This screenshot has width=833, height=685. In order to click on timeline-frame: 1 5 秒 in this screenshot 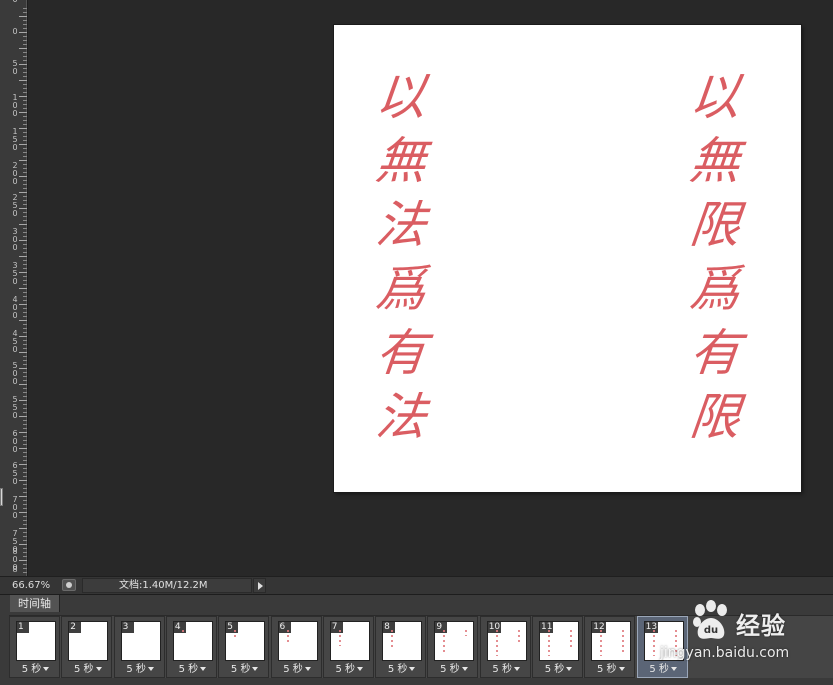, I will do `click(34, 647)`.